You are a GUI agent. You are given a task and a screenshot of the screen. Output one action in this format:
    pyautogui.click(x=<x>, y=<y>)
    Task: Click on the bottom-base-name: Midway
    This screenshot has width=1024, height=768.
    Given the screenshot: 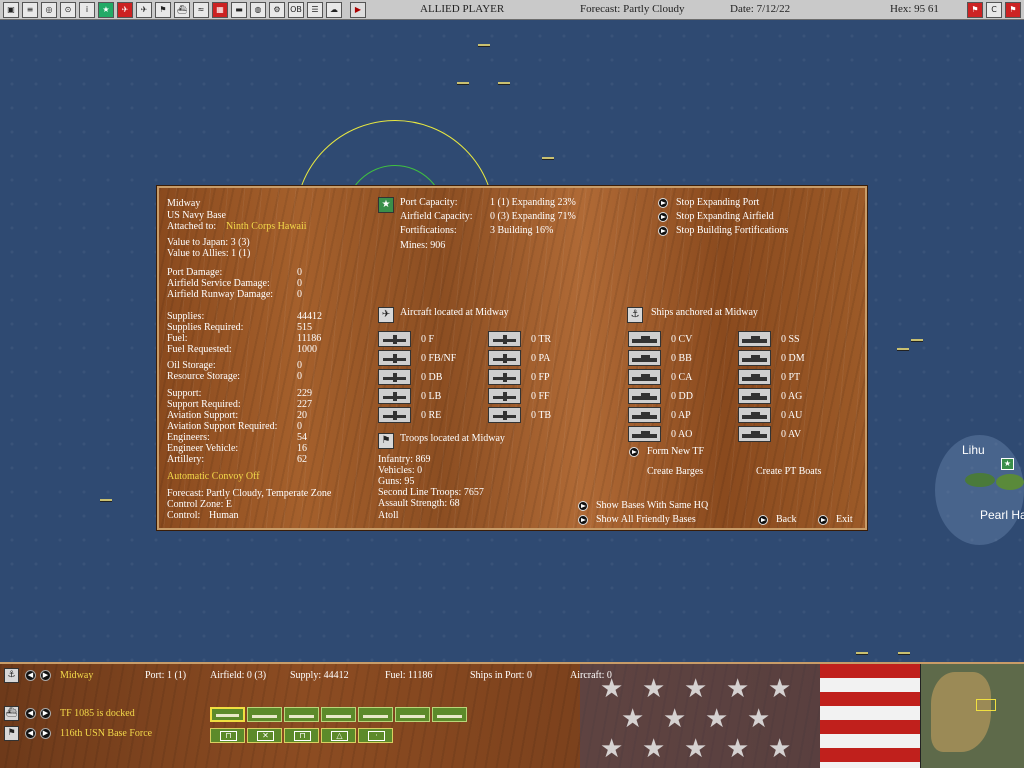 What is the action you would take?
    pyautogui.click(x=76, y=675)
    